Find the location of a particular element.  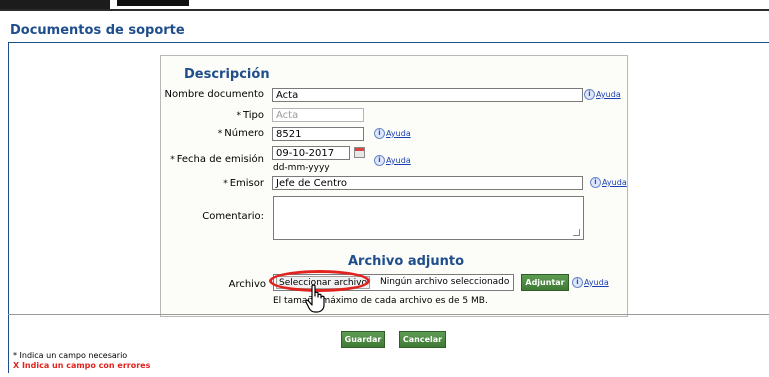

legend-errors: X Indica un campo con errores is located at coordinates (82, 365).